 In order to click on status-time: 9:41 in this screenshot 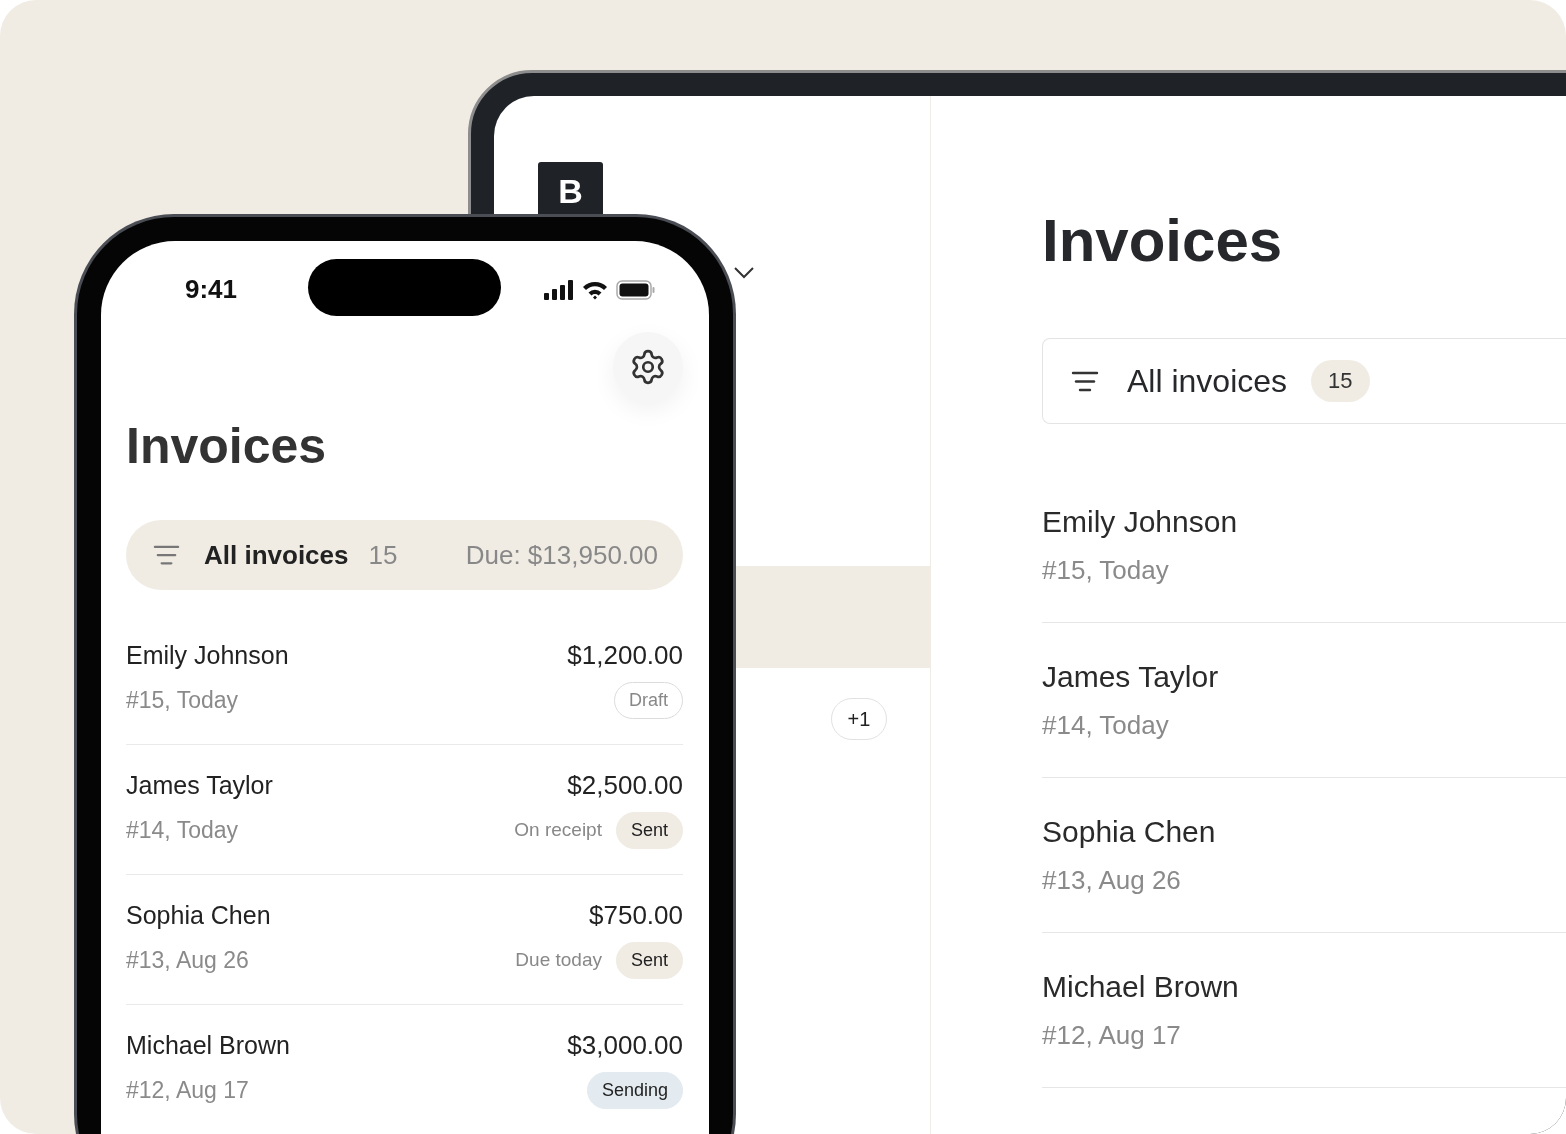, I will do `click(211, 289)`.